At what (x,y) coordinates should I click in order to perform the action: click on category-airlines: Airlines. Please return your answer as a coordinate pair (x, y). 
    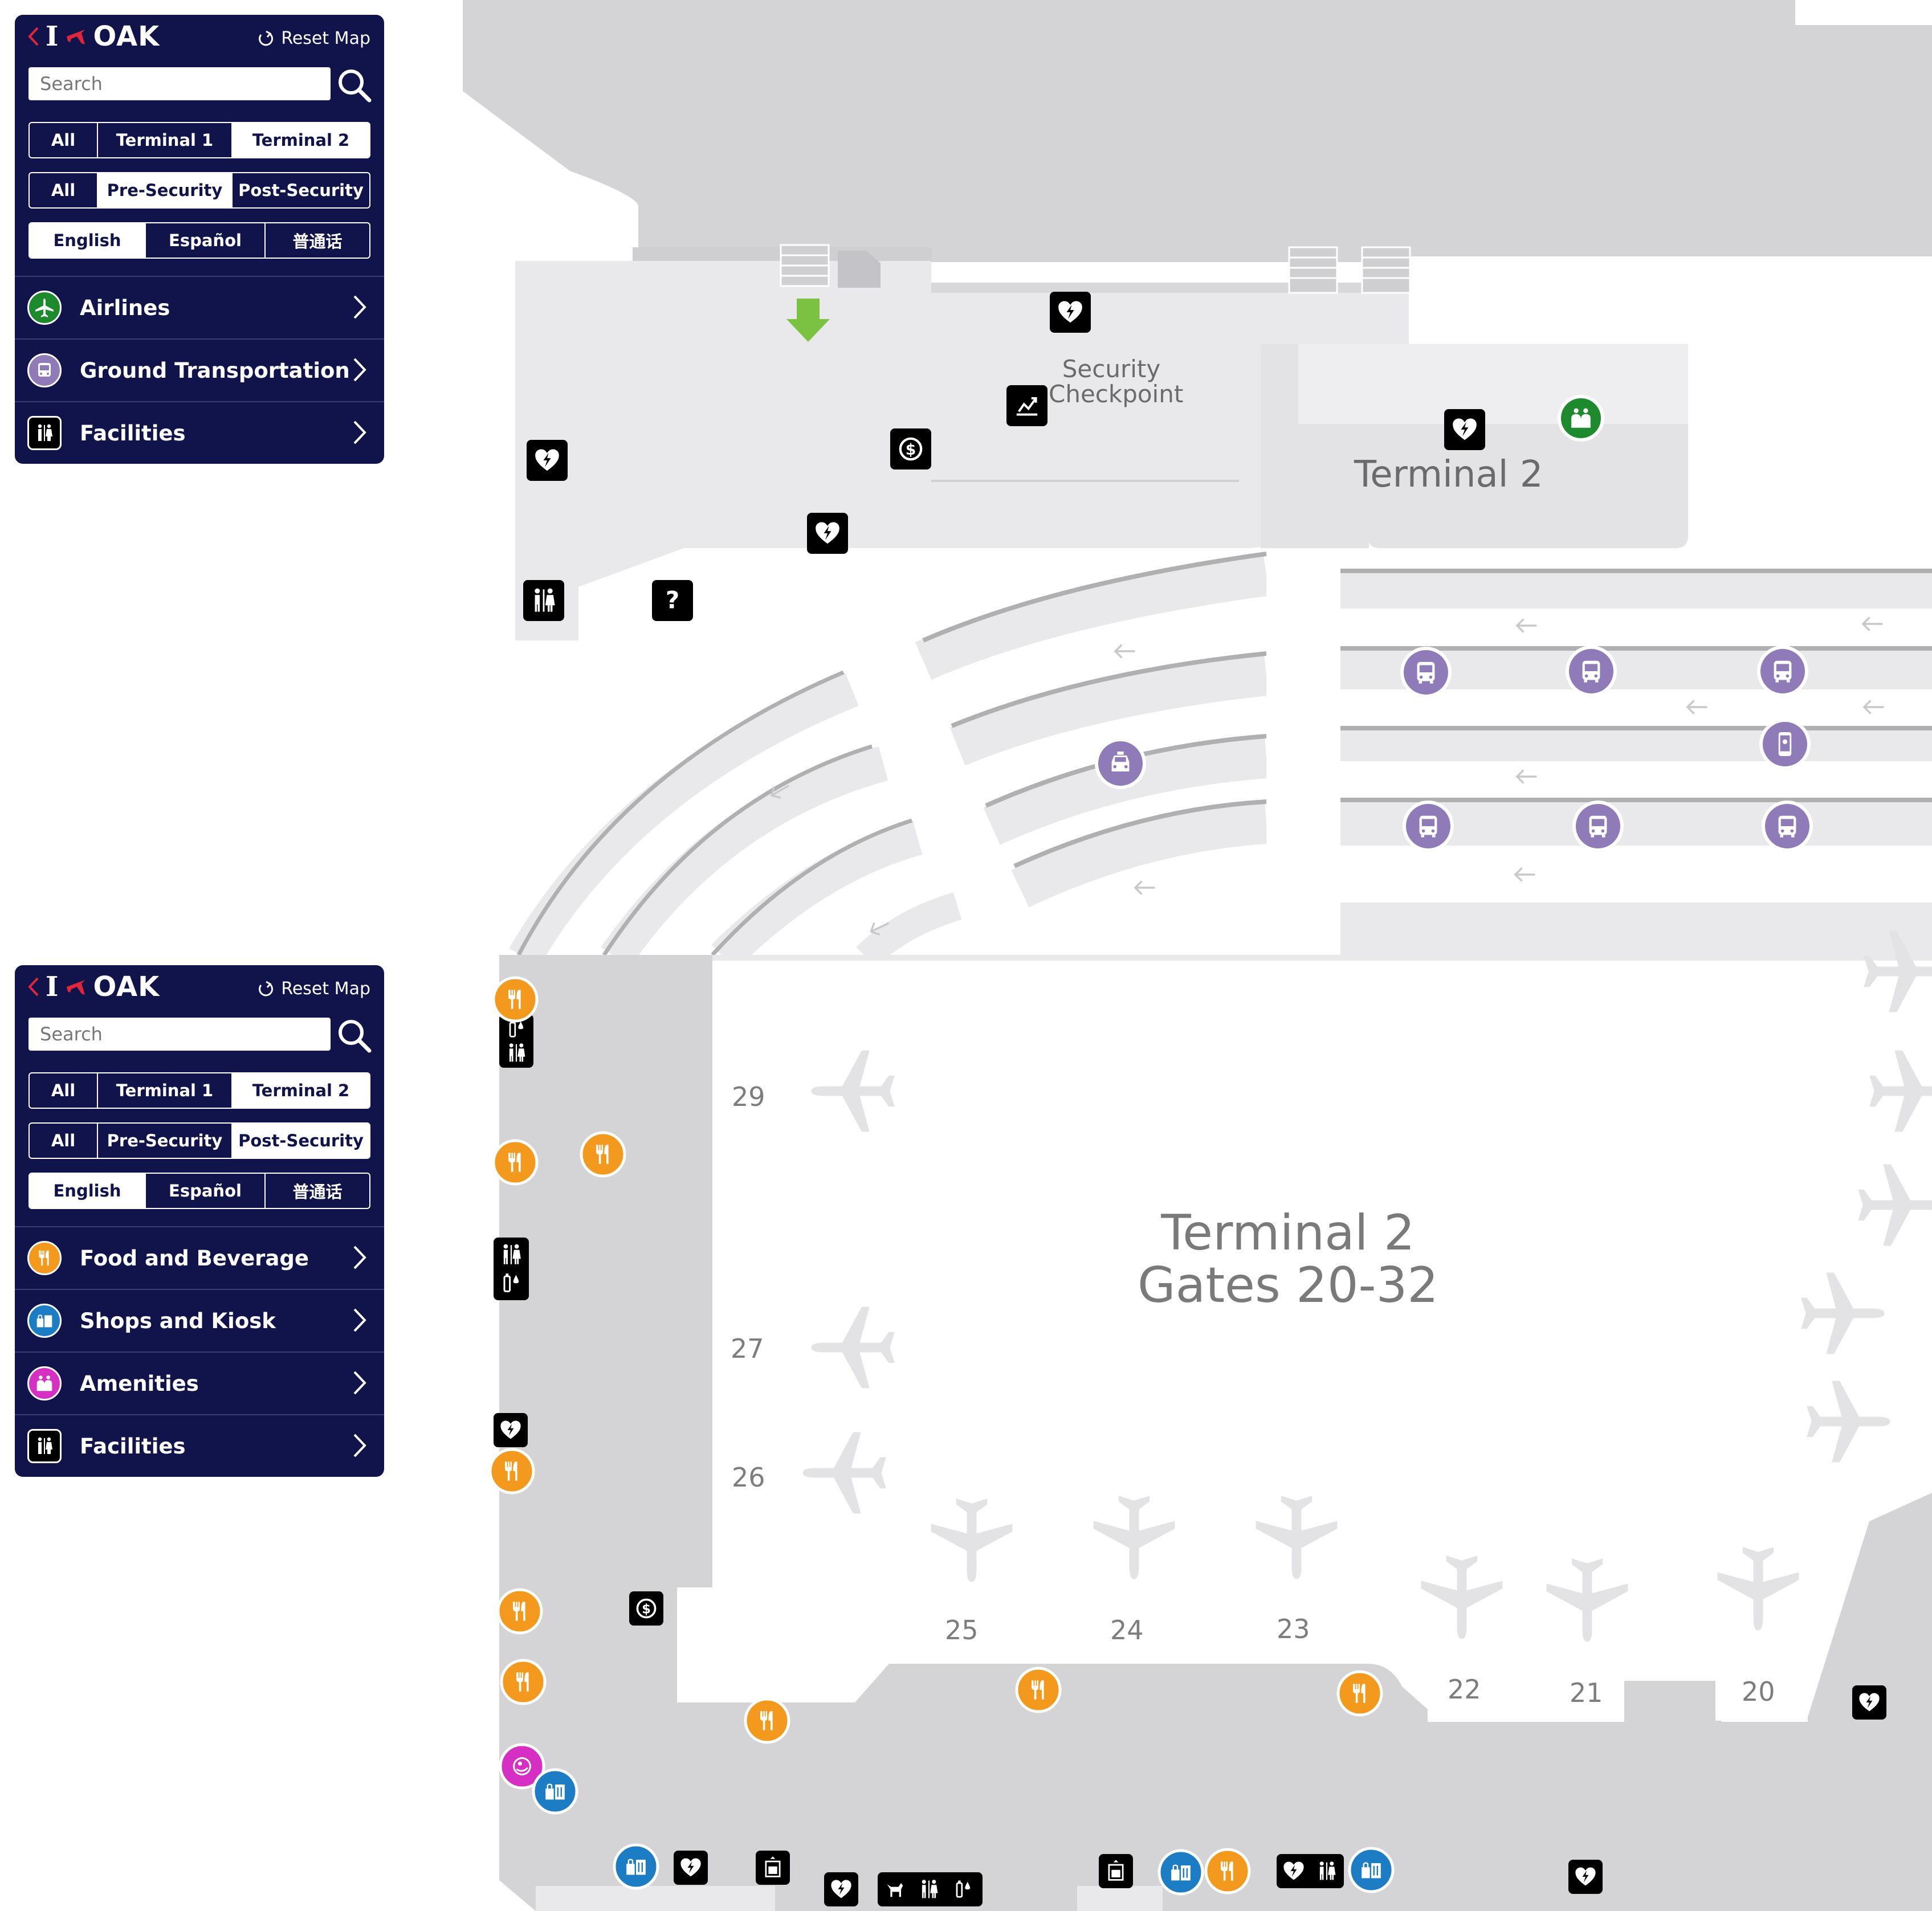
    Looking at the image, I should click on (199, 307).